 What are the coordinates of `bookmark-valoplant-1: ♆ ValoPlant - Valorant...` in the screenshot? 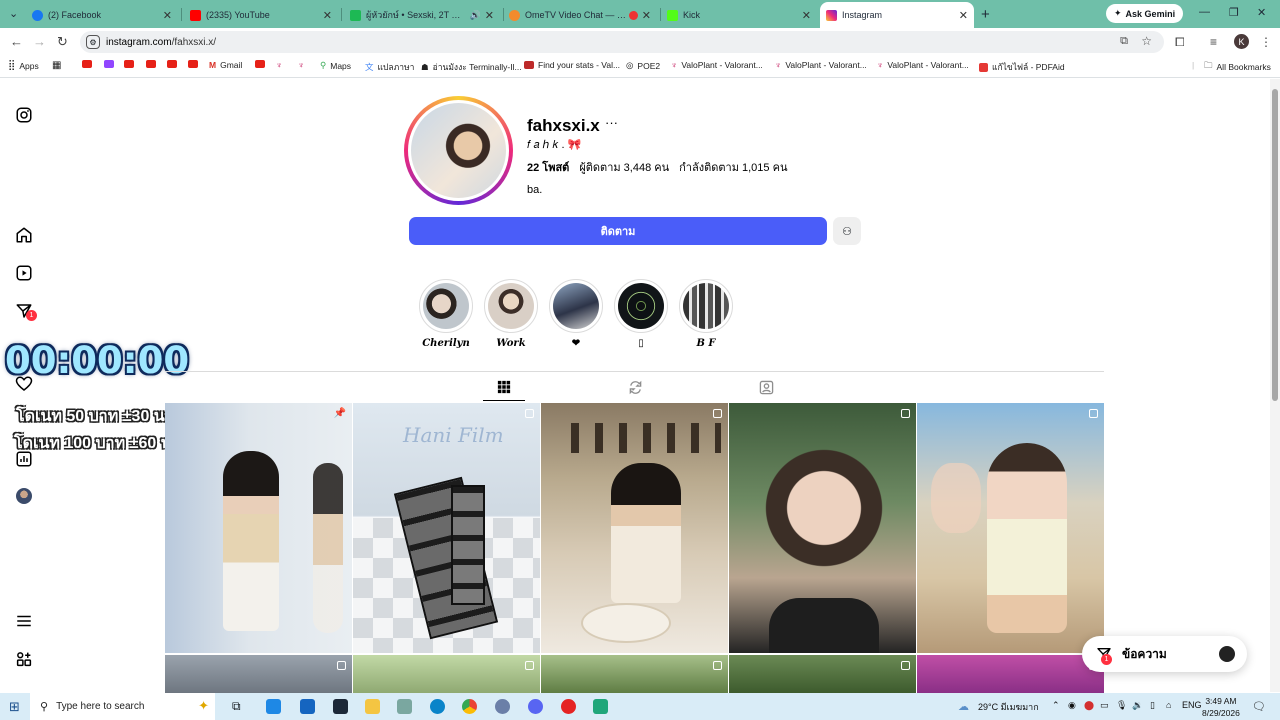 It's located at (717, 65).